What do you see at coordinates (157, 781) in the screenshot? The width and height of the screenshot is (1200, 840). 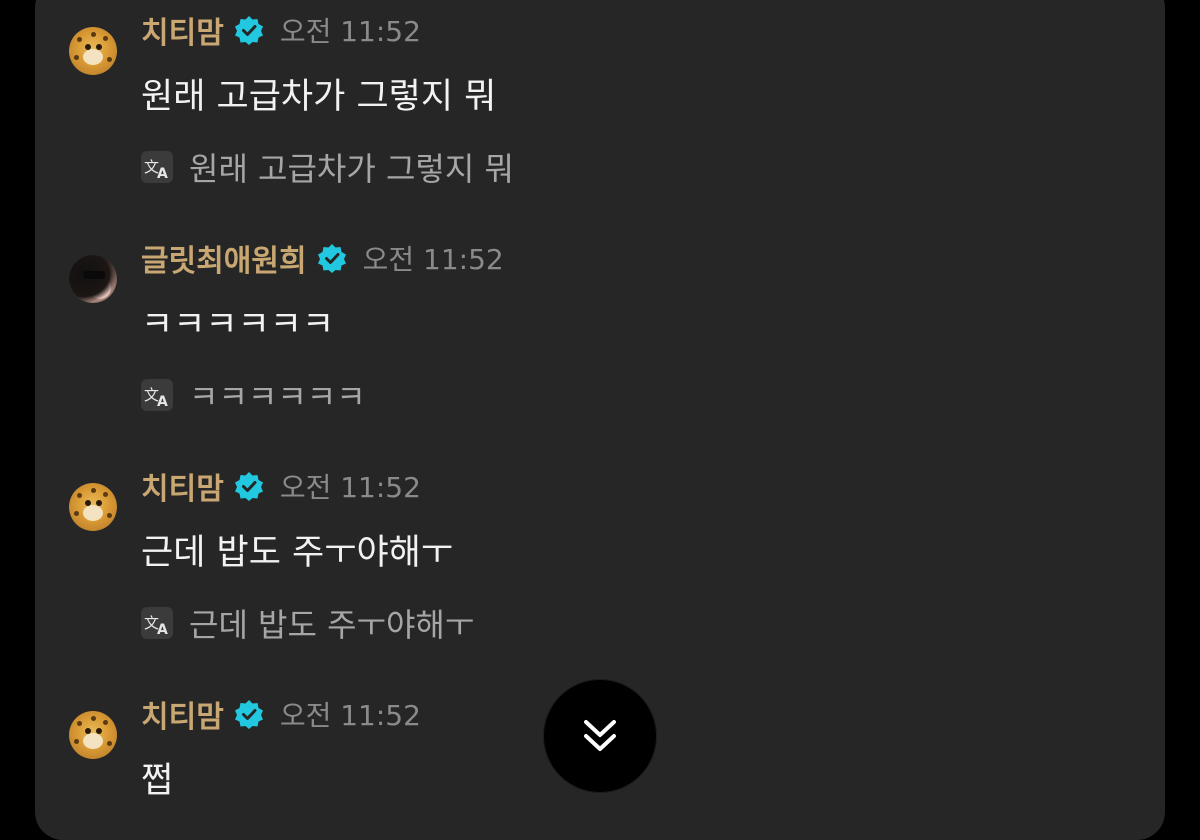 I see `message-text: 쩝` at bounding box center [157, 781].